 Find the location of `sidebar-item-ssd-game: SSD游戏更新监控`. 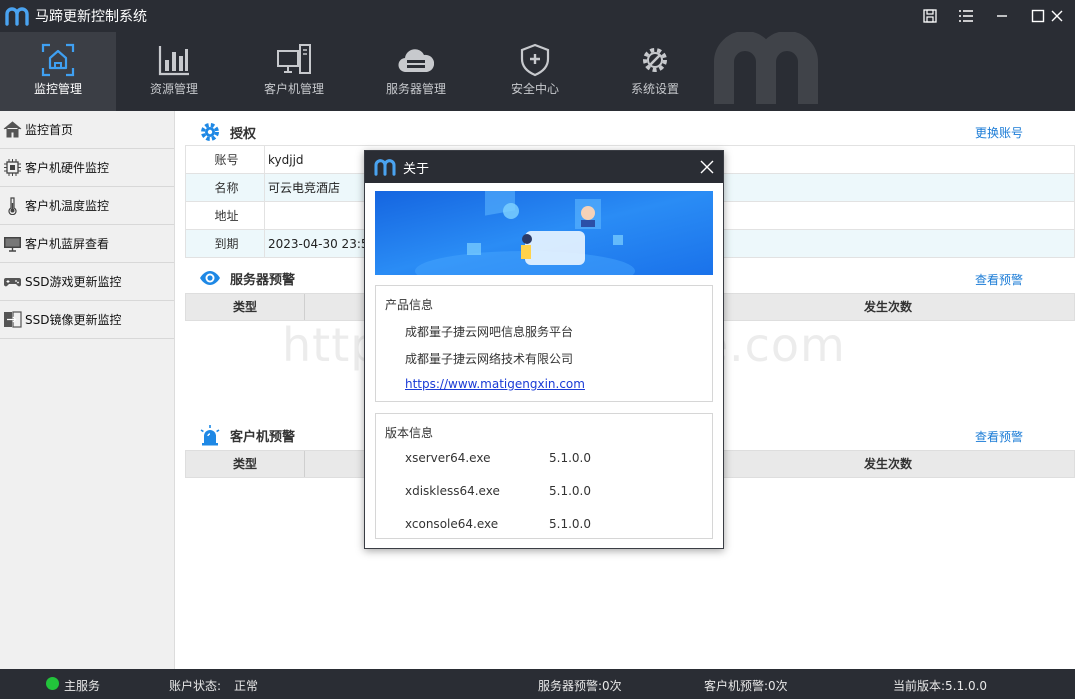

sidebar-item-ssd-game: SSD游戏更新监控 is located at coordinates (87, 282).